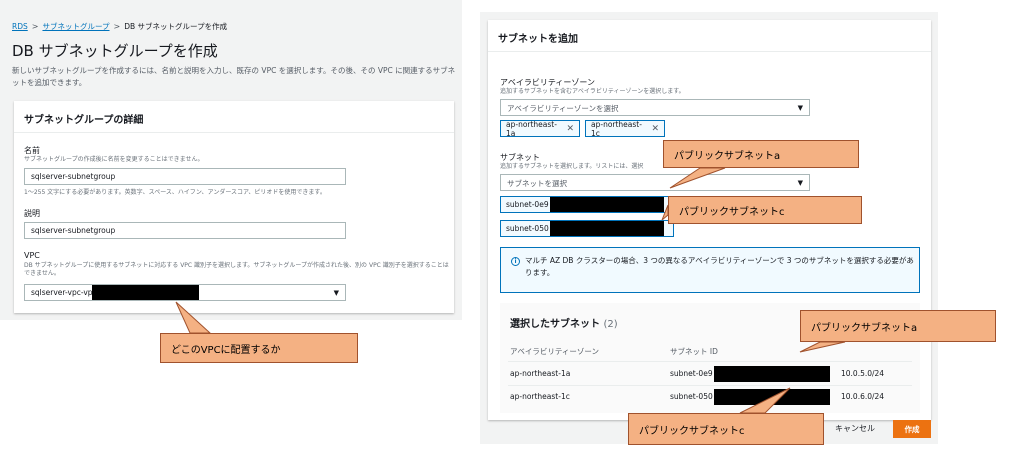 The image size is (1024, 458). Describe the element at coordinates (234, 117) in the screenshot. I see `card-header: サブネットグループの詳細` at that location.